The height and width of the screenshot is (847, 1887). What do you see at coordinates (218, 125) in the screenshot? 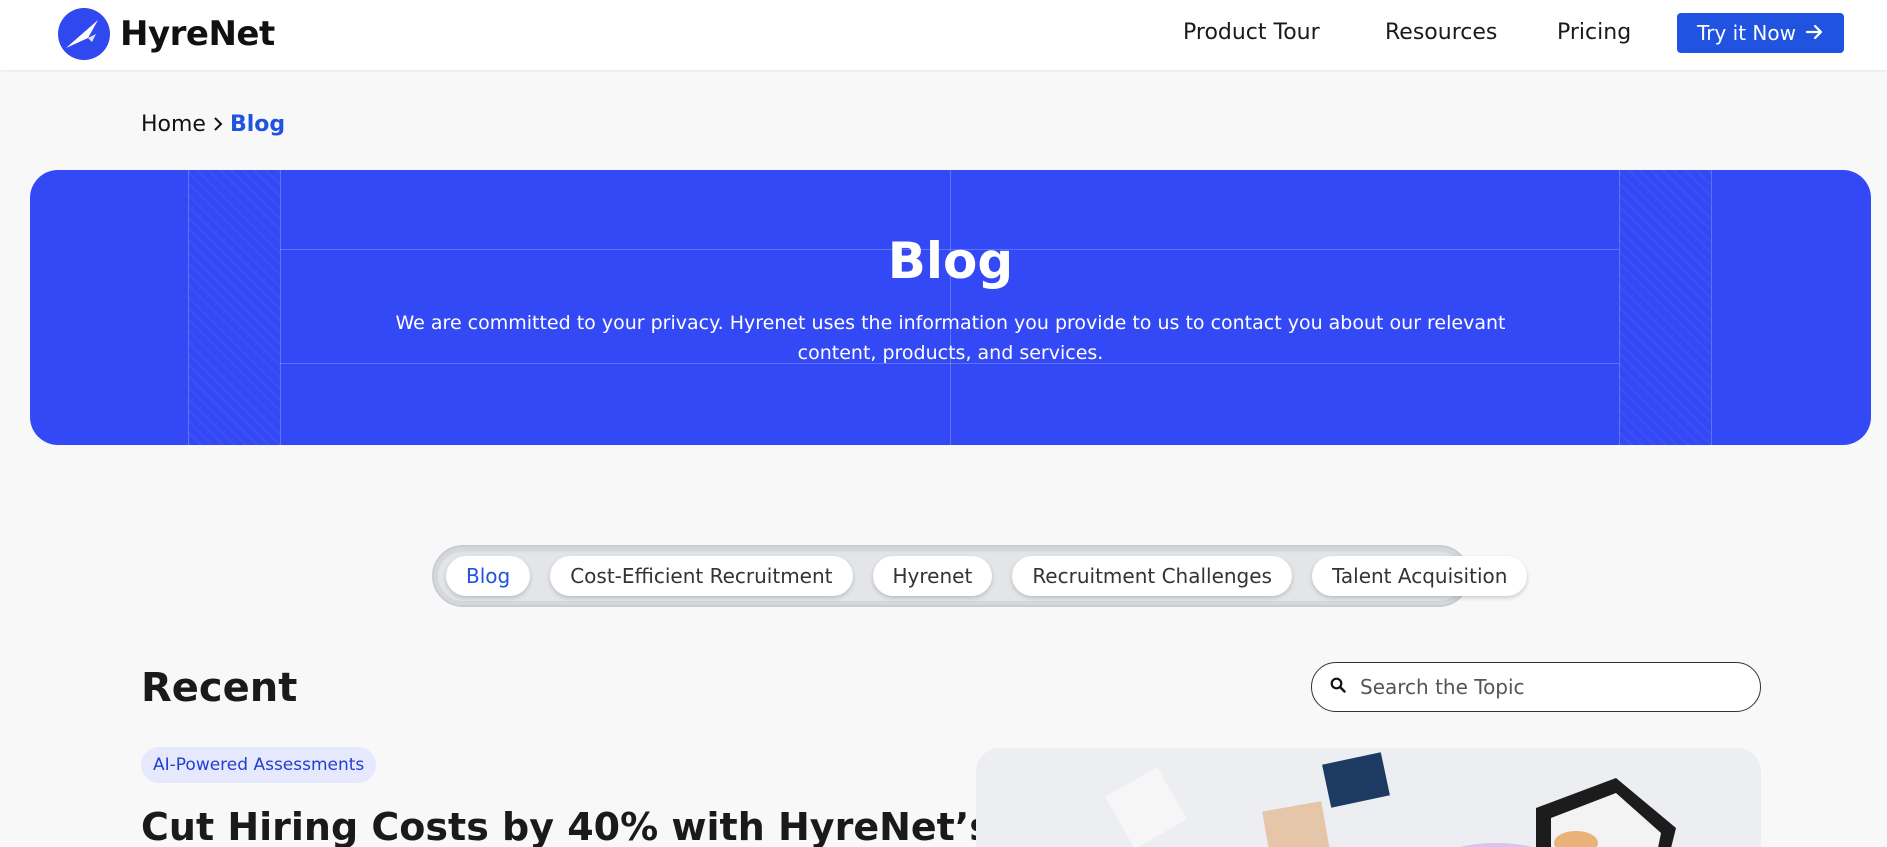
I see `chevron-right-icon` at bounding box center [218, 125].